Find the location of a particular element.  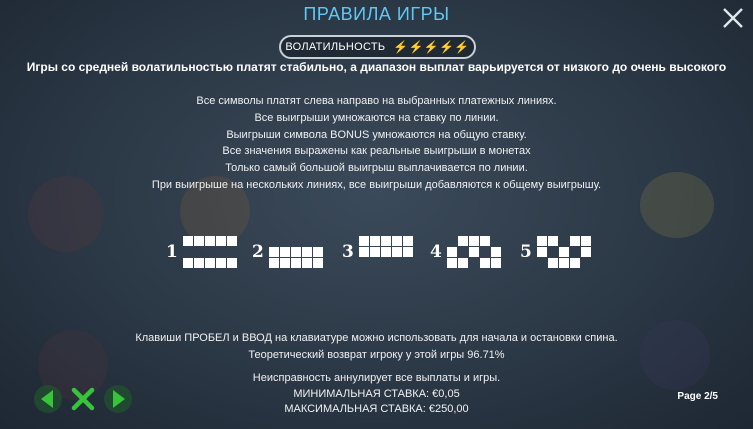

page-navigation is located at coordinates (83, 399).